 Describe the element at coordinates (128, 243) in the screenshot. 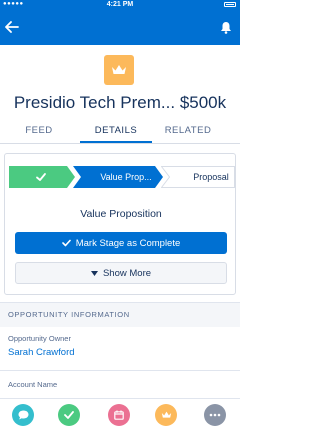

I see `mark-stage-complete-label: Mark Stage as Complete` at that location.